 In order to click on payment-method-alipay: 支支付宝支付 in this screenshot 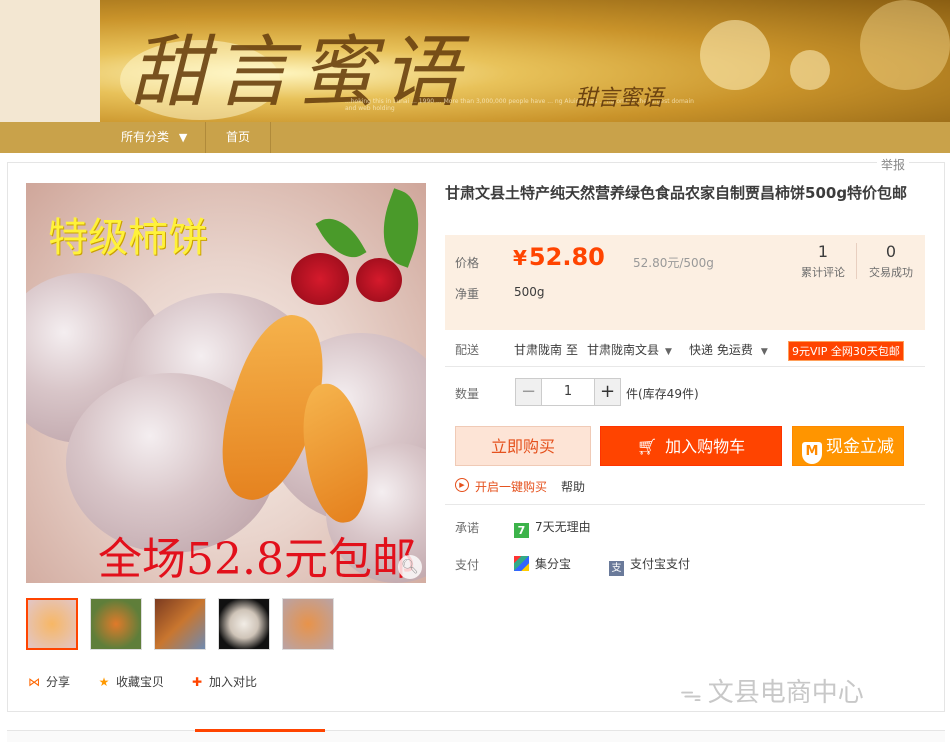, I will do `click(649, 565)`.